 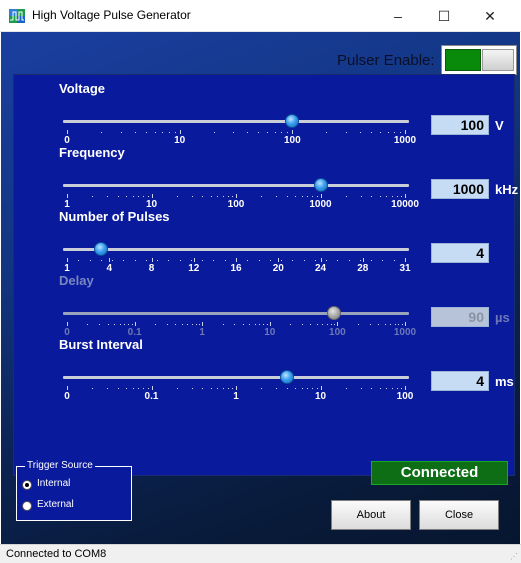 I want to click on voltage-slider-thumb, so click(x=292, y=121).